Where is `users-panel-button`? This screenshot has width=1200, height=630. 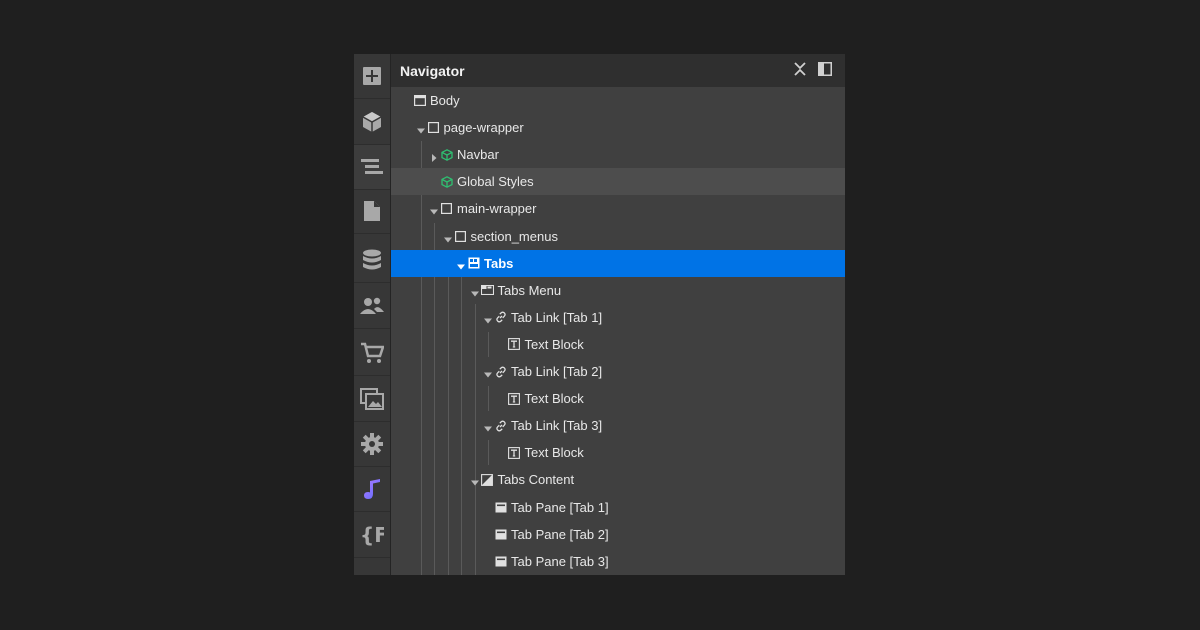 users-panel-button is located at coordinates (372, 306).